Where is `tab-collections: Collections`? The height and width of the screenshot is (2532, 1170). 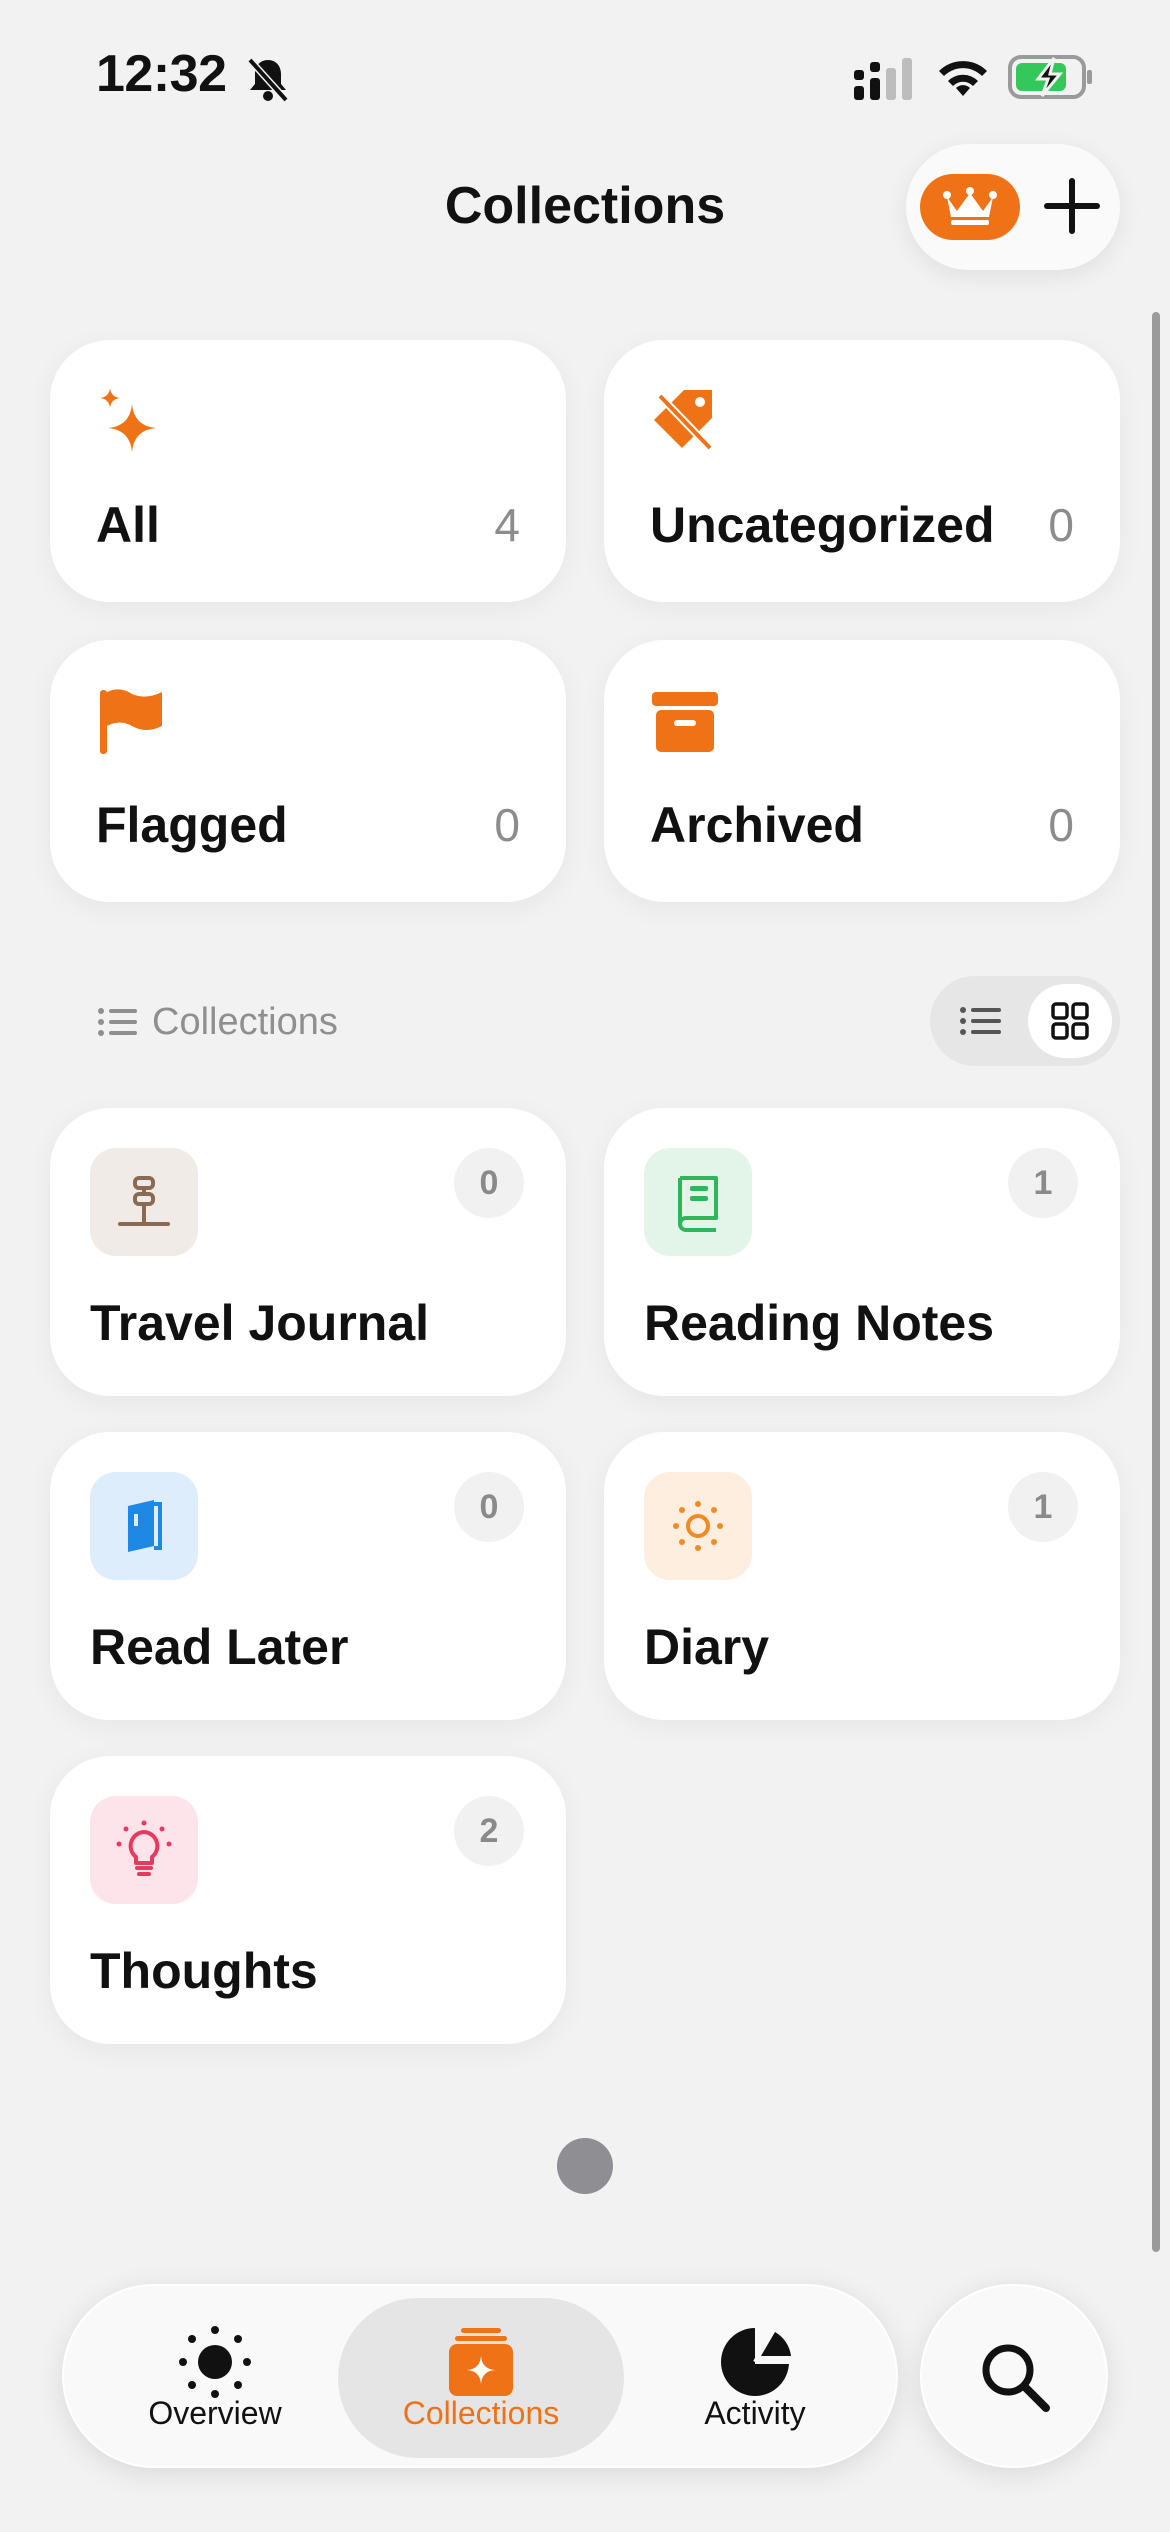
tab-collections: Collections is located at coordinates (481, 2378).